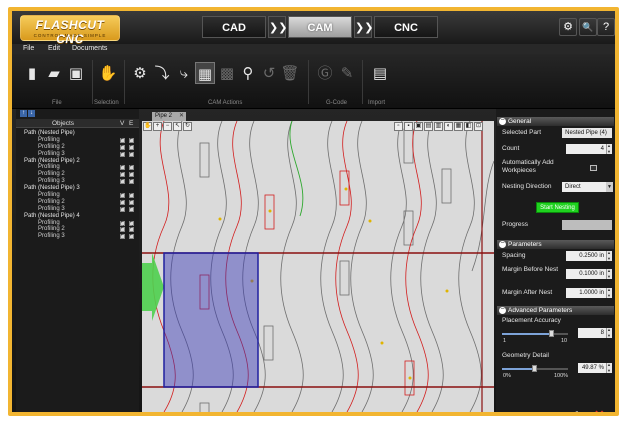 This screenshot has height=425, width=627. Describe the element at coordinates (248, 73) in the screenshot. I see `sequence-icon: ⚲` at that location.